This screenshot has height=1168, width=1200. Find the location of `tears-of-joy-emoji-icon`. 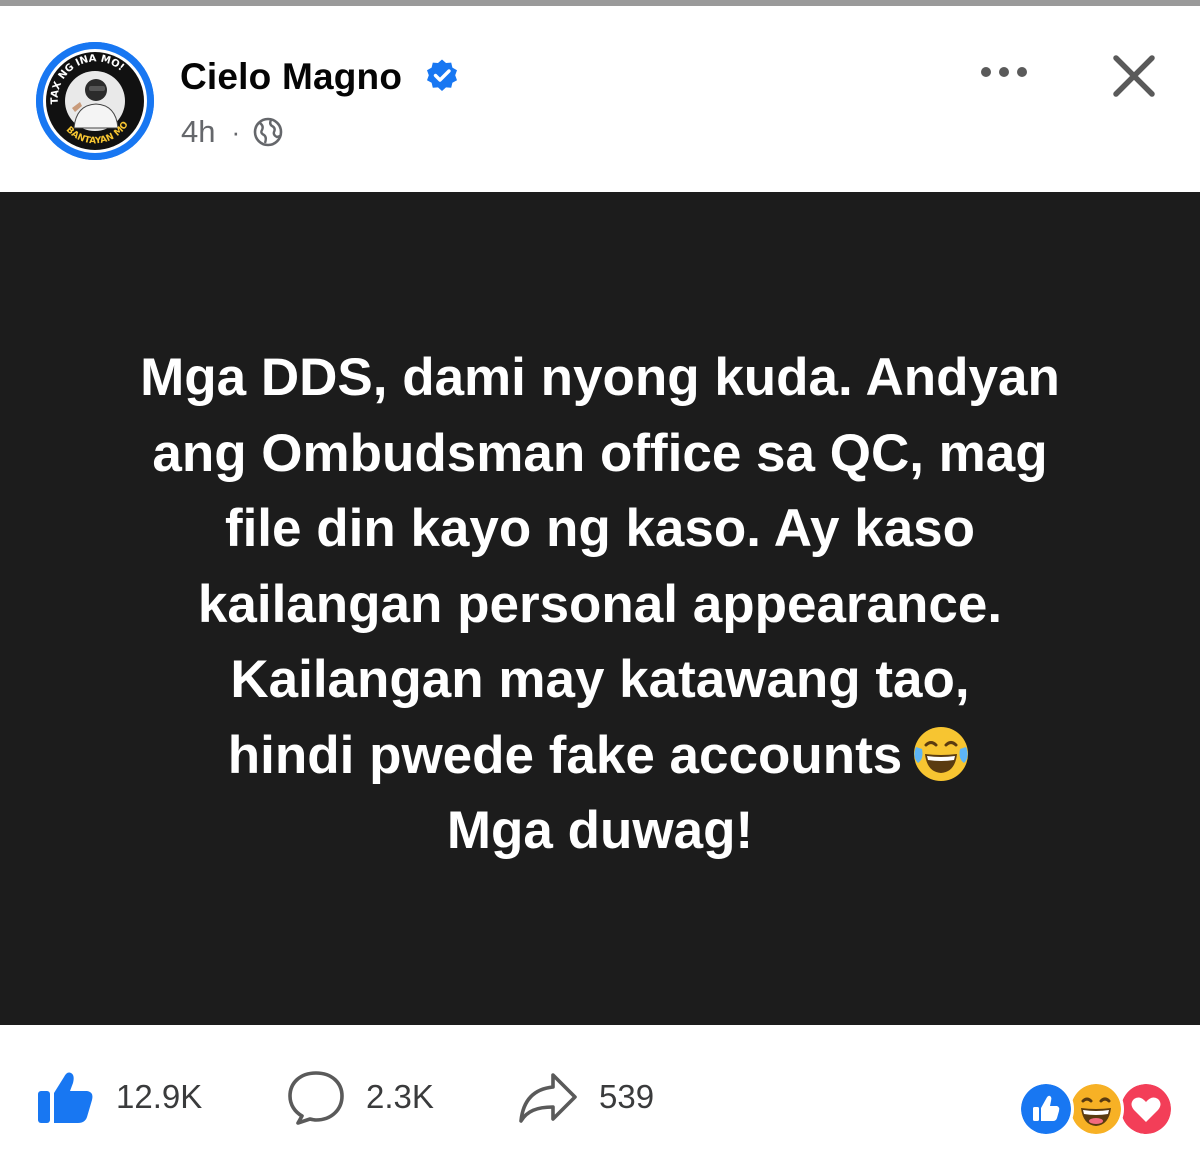

tears-of-joy-emoji-icon is located at coordinates (941, 753).